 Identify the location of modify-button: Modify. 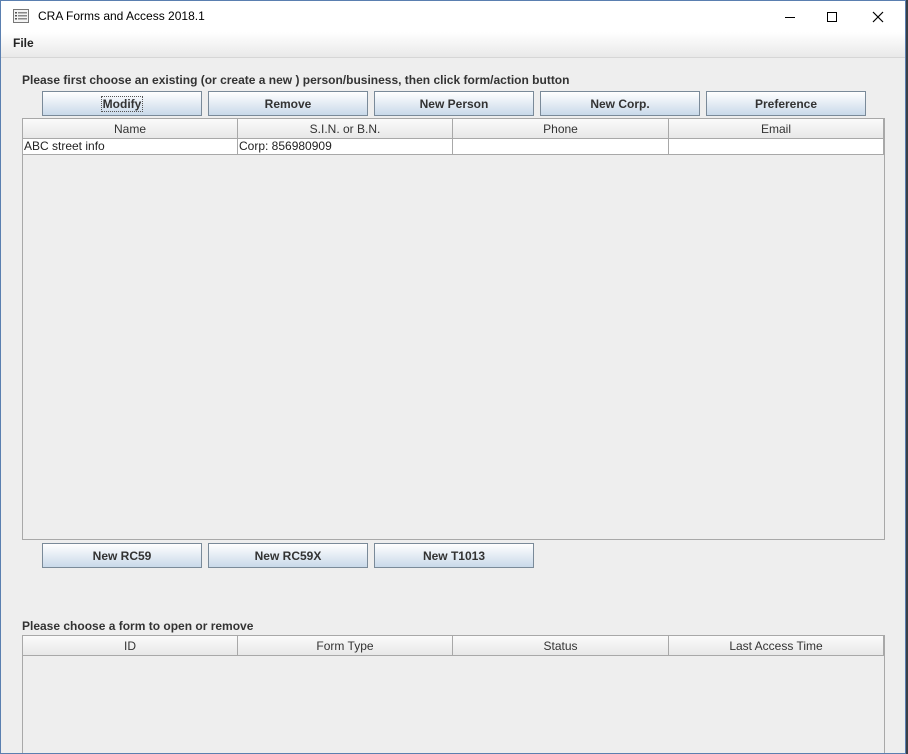
(122, 103).